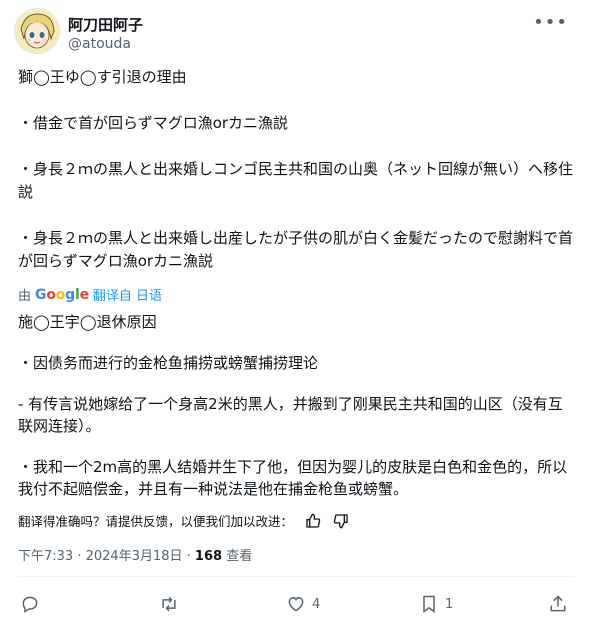 This screenshot has width=589, height=640. Describe the element at coordinates (30, 604) in the screenshot. I see `reply-icon` at that location.